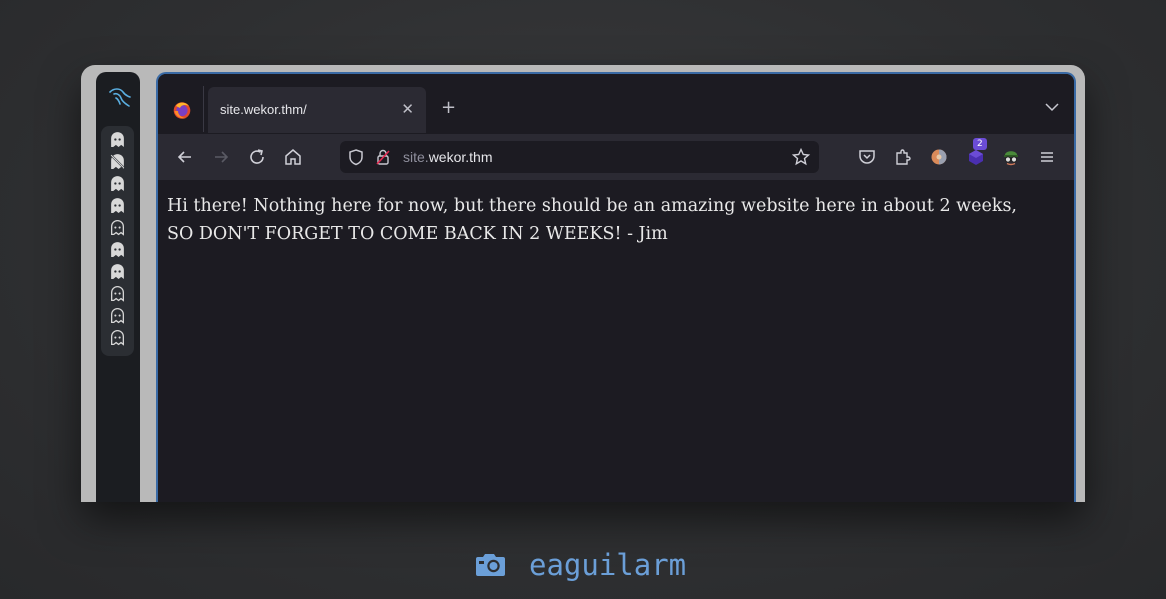 The height and width of the screenshot is (599, 1166). Describe the element at coordinates (356, 157) in the screenshot. I see `shield-icon` at that location.